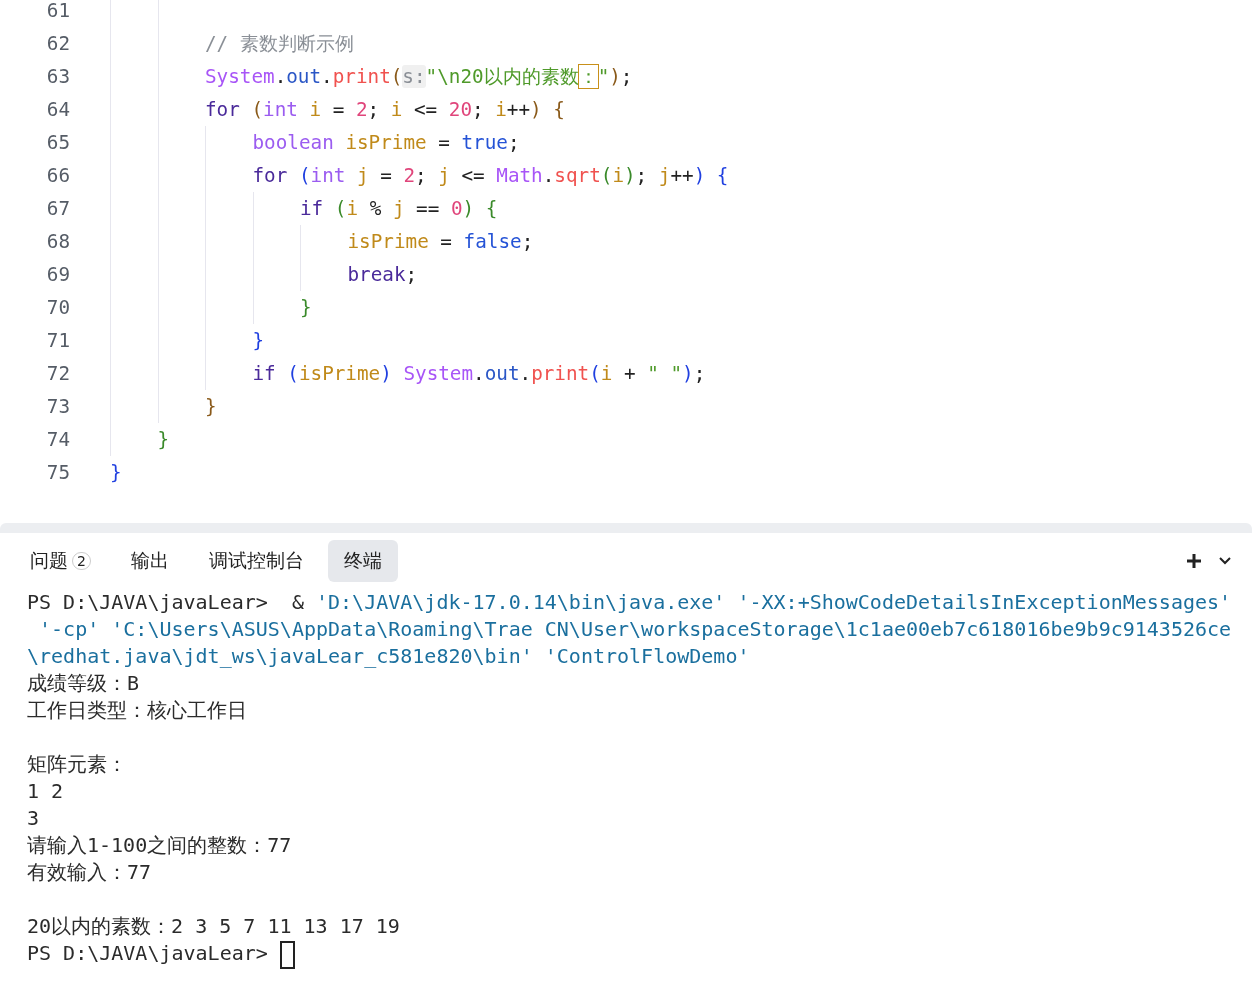 The height and width of the screenshot is (1003, 1252). I want to click on line-number: 75, so click(57, 472).